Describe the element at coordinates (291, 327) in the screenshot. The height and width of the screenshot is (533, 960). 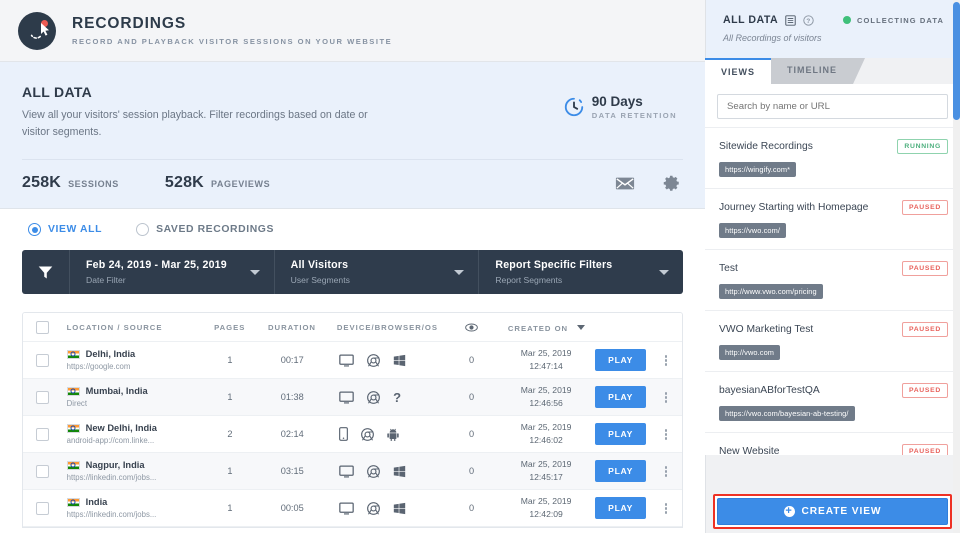
I see `column-duration: DURATION` at that location.